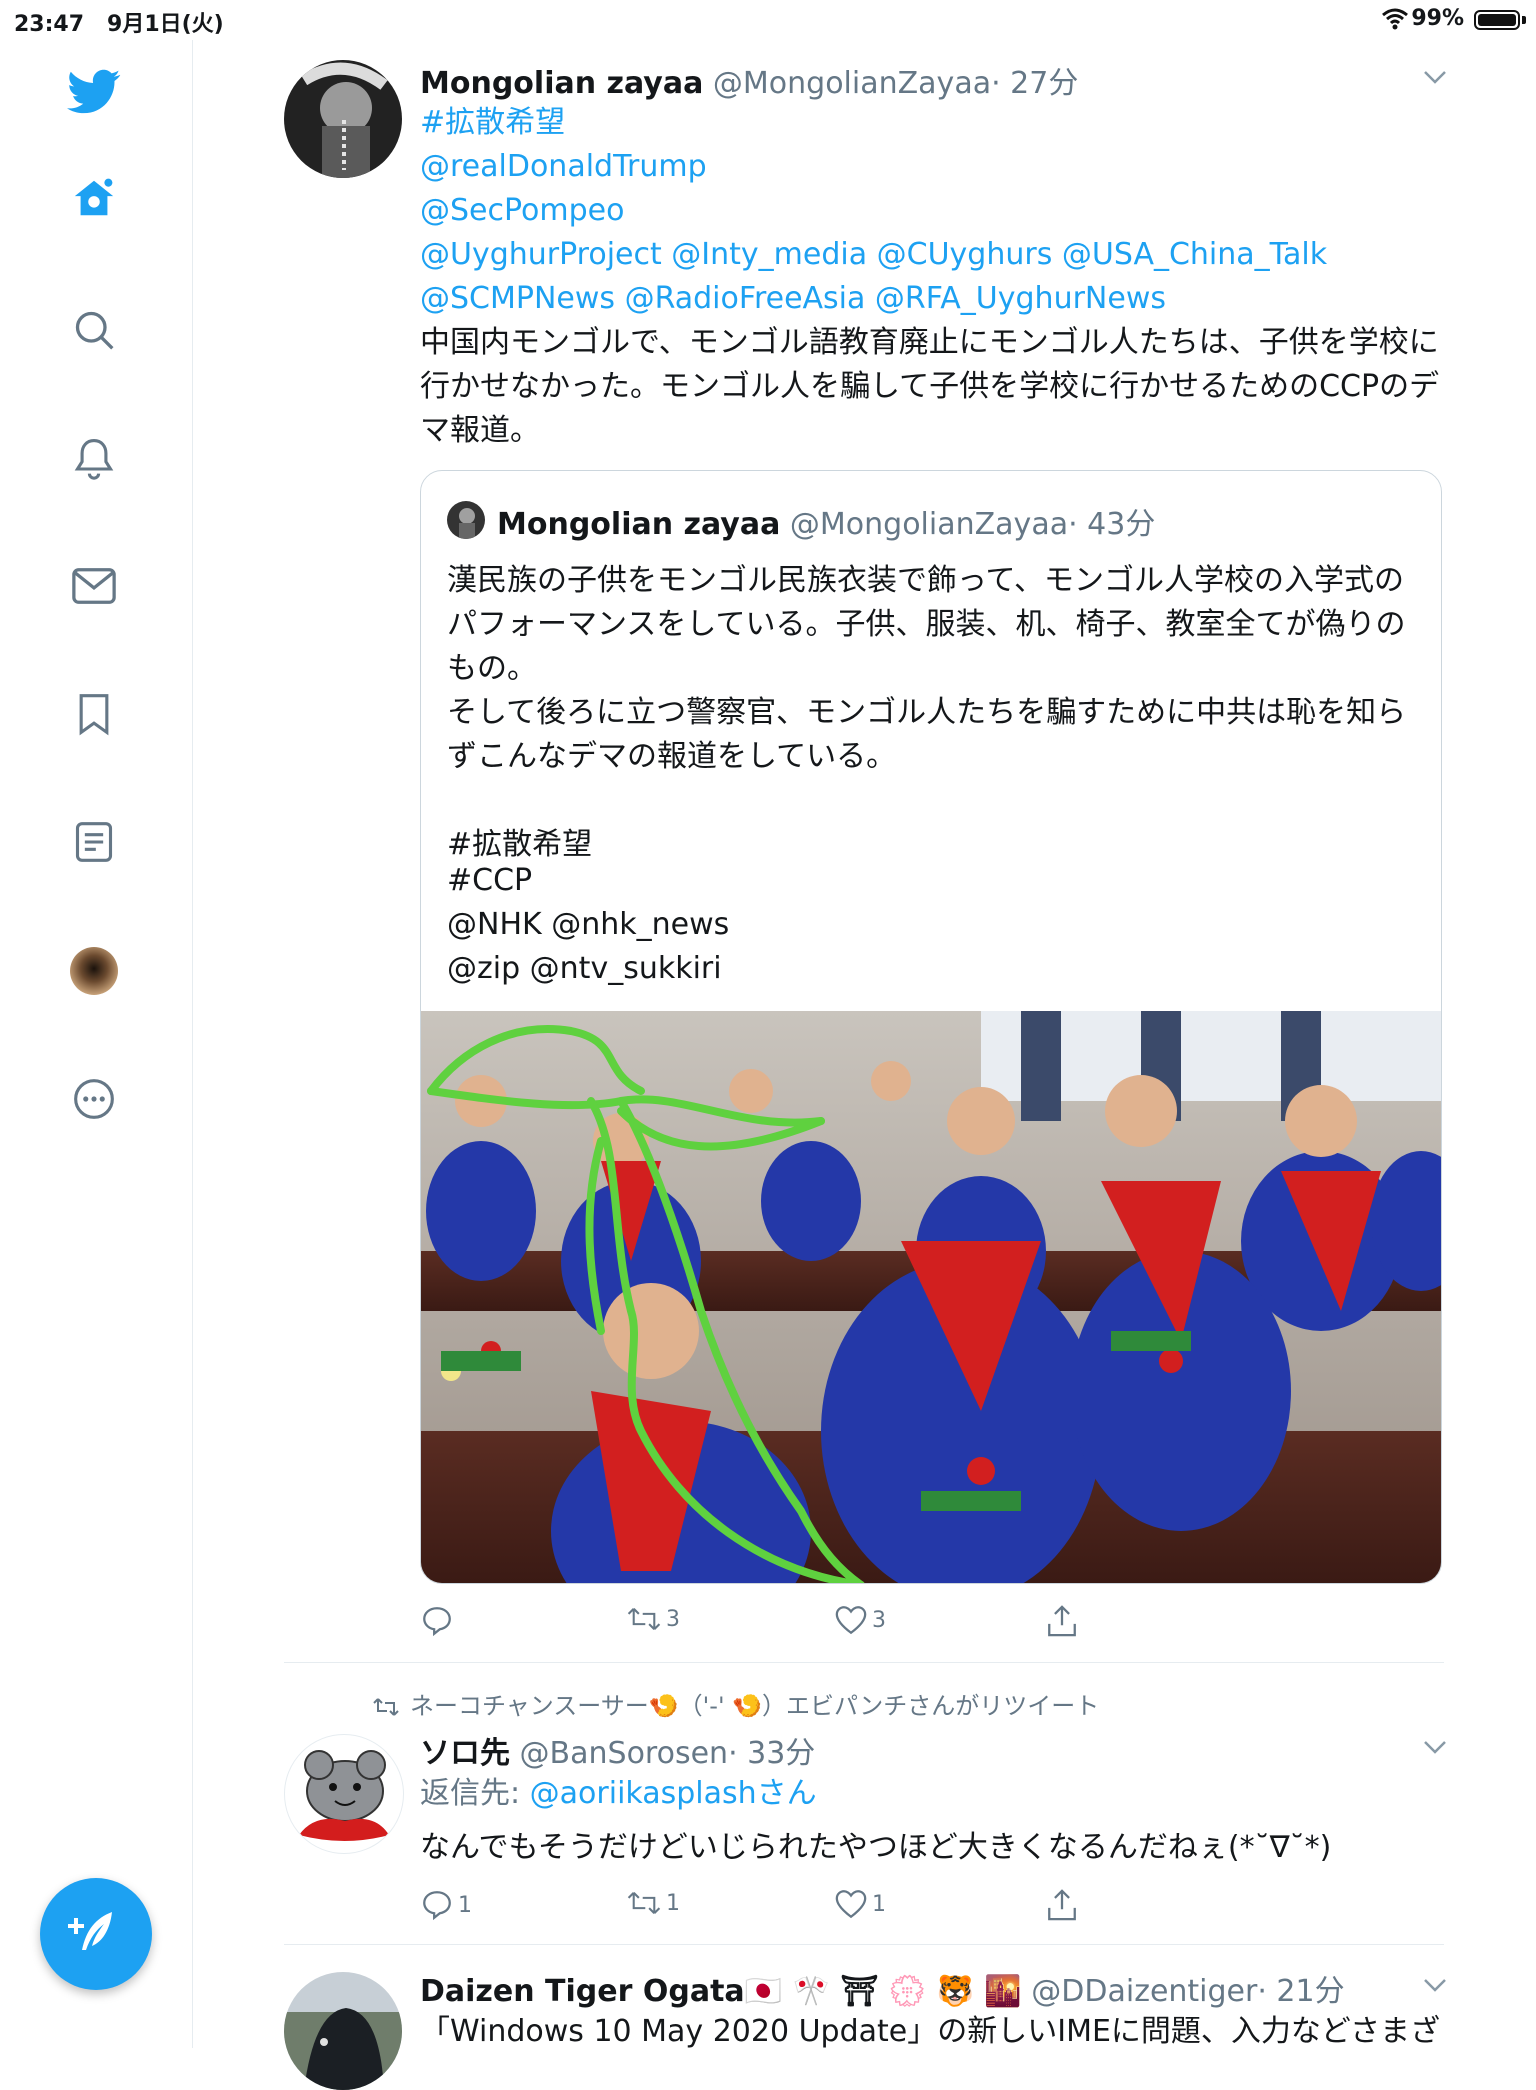 Image resolution: width=1536 pixels, height=2090 pixels. What do you see at coordinates (465, 1753) in the screenshot?
I see `author-name: ソロ先` at bounding box center [465, 1753].